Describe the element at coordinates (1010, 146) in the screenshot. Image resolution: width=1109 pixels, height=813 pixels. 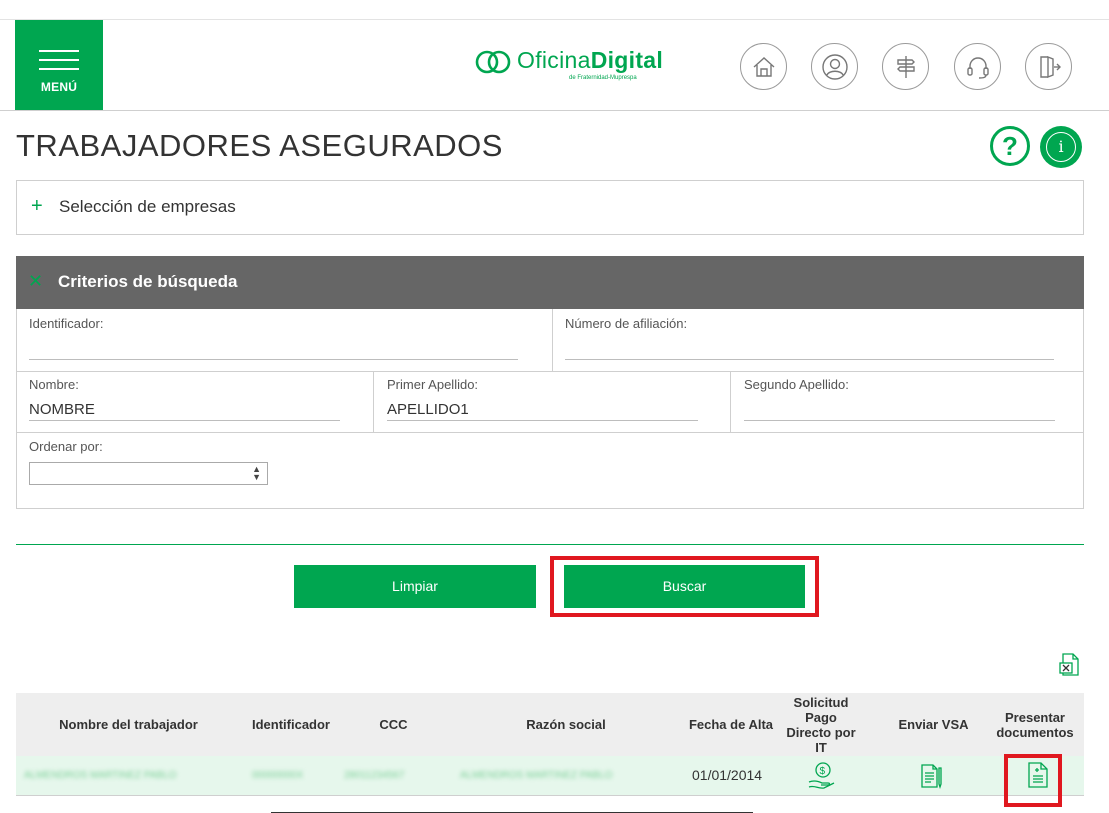
I see `help-icon: ?` at that location.